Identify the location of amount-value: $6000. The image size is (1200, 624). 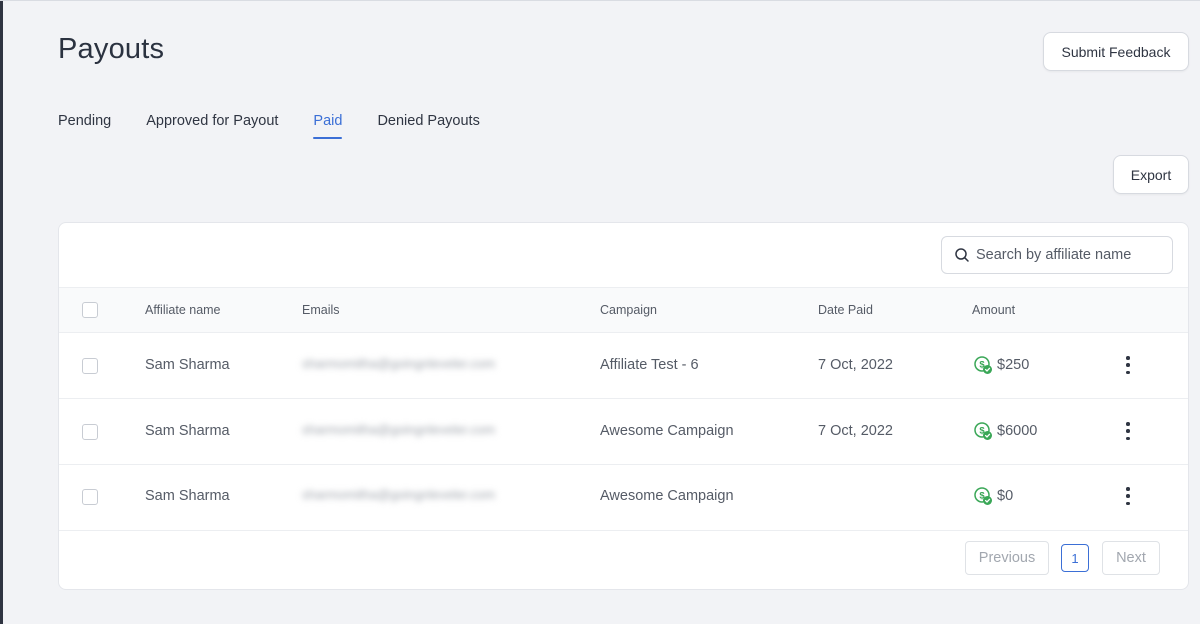
(1017, 431).